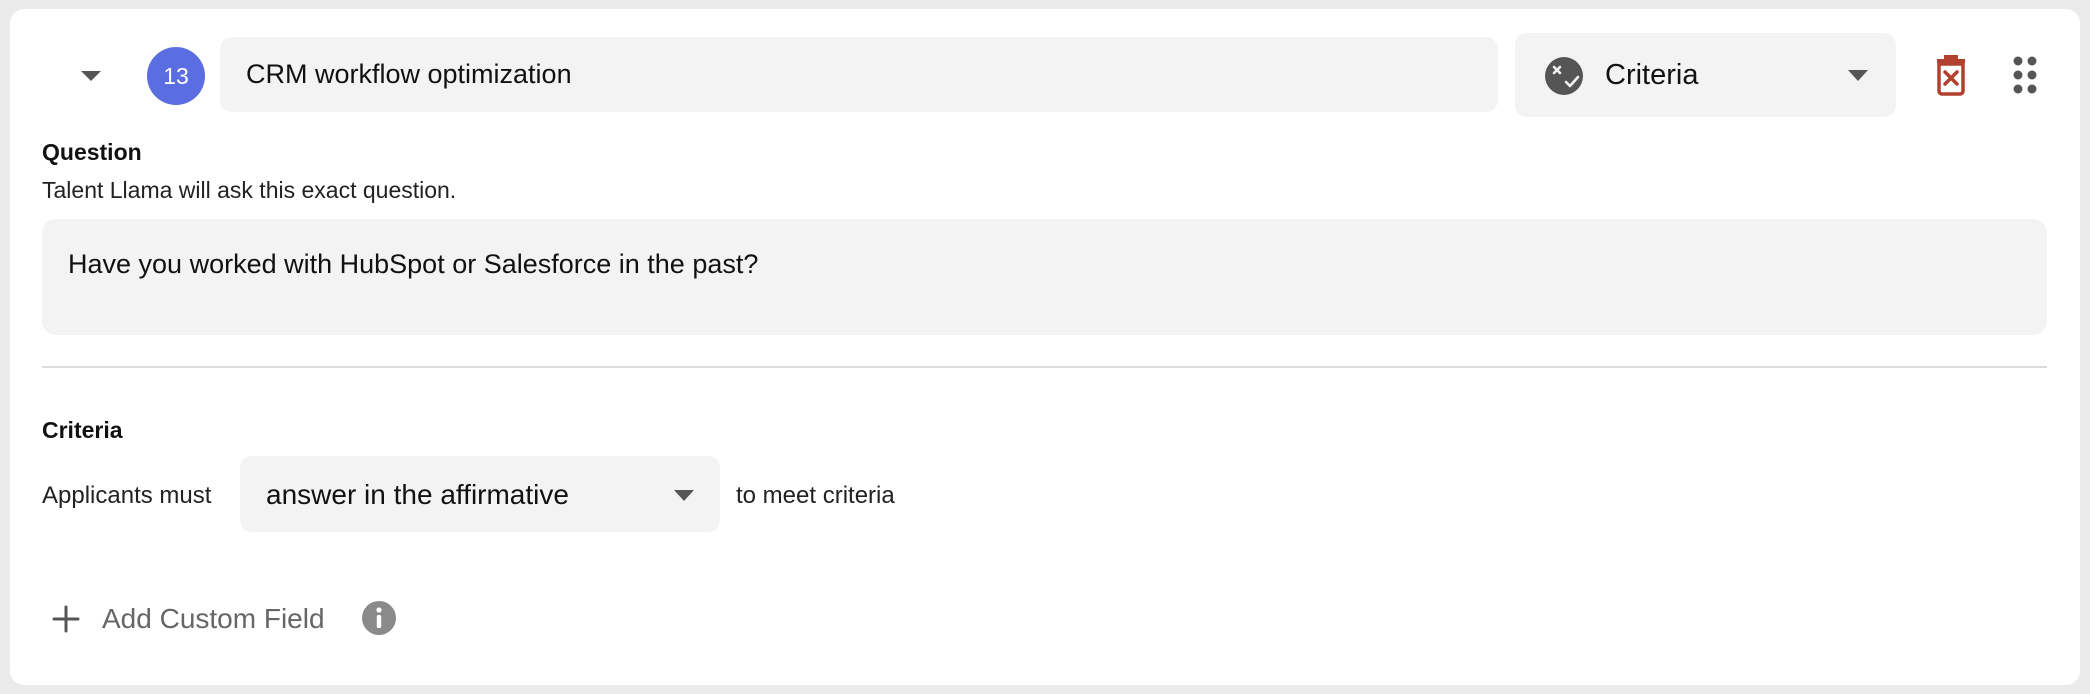 This screenshot has width=2090, height=694. What do you see at coordinates (417, 494) in the screenshot?
I see `criteria-selected-value: answer in the affirmative` at bounding box center [417, 494].